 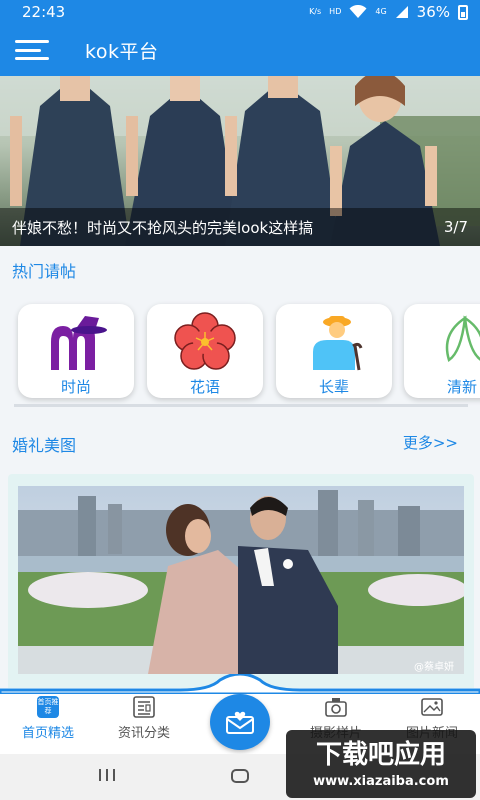 What do you see at coordinates (462, 338) in the screenshot?
I see `leaf-icon` at bounding box center [462, 338].